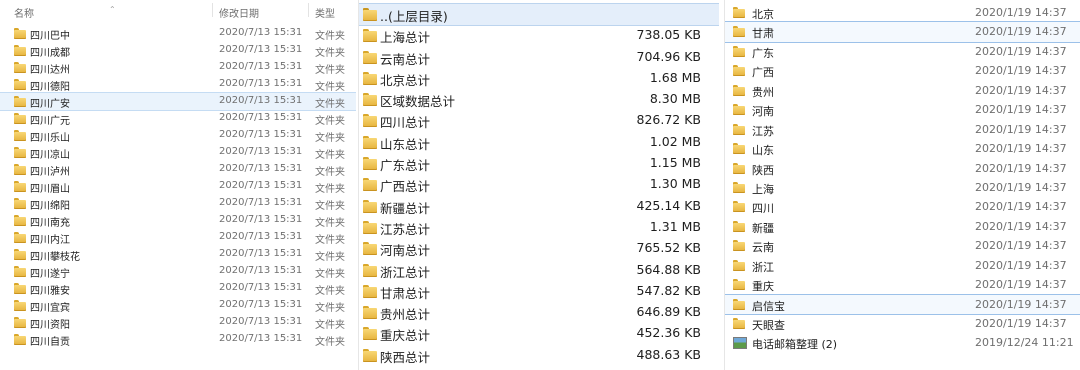 The height and width of the screenshot is (370, 1080). I want to click on table-row: 四川凉山 2020/7/13 15:31 文件夹, so click(178, 152).